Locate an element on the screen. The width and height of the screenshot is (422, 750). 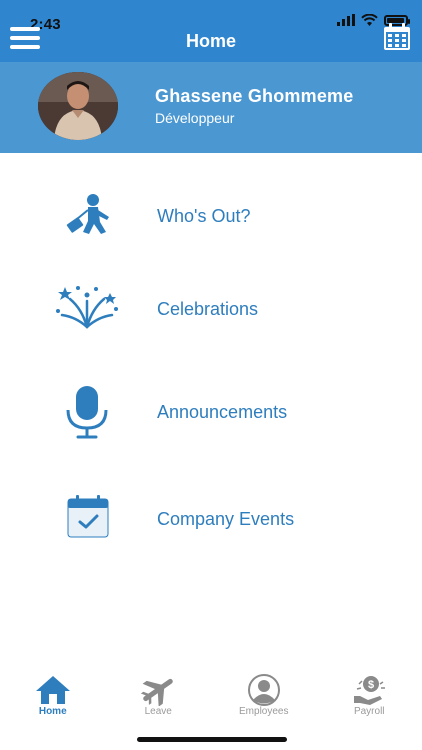
tab-label: Payroll is located at coordinates (369, 711).